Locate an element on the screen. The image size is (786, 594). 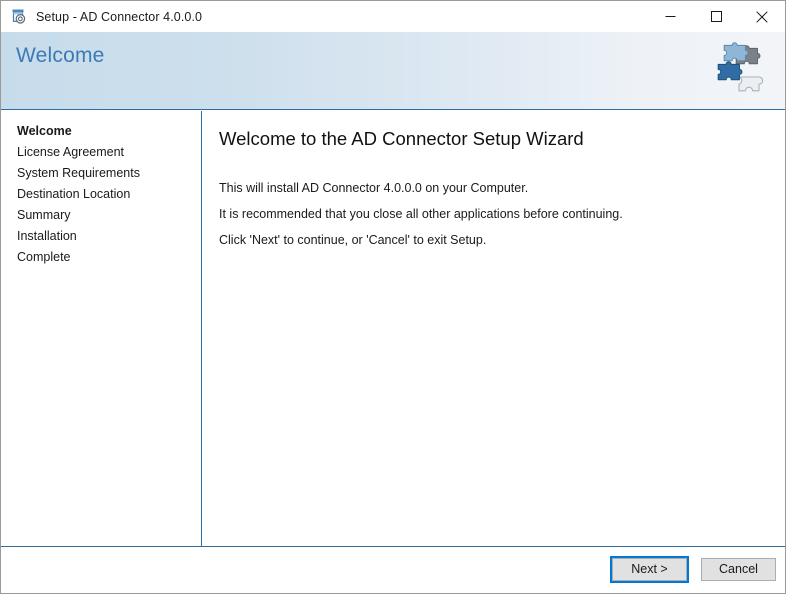
sidebar-item-system-requirements: System Requirements is located at coordinates (101, 173).